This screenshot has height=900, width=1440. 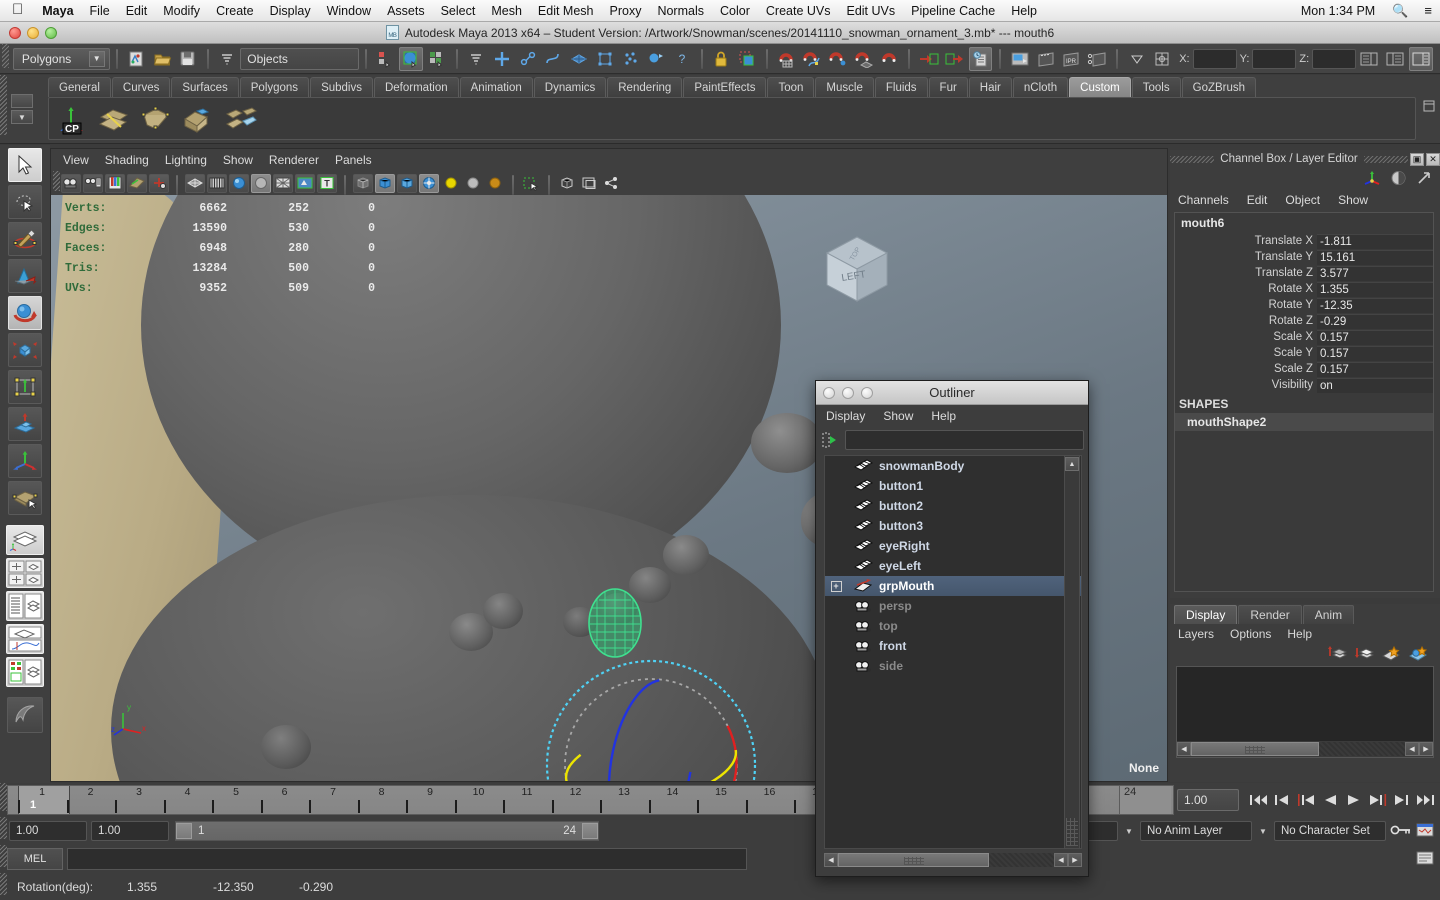 What do you see at coordinates (25, 276) in the screenshot?
I see `move-tool-button` at bounding box center [25, 276].